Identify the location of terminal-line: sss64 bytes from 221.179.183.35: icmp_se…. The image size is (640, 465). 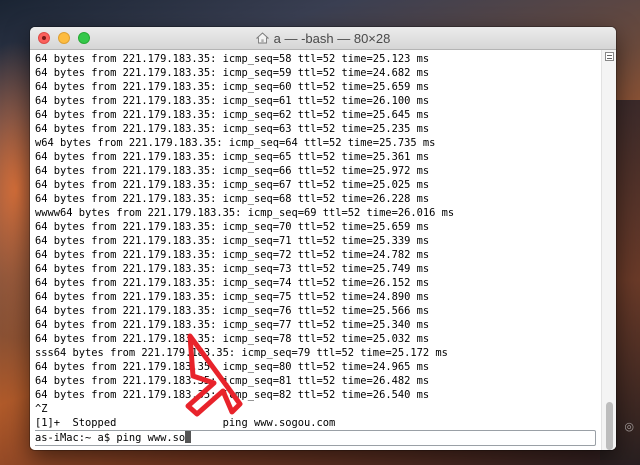
(241, 353).